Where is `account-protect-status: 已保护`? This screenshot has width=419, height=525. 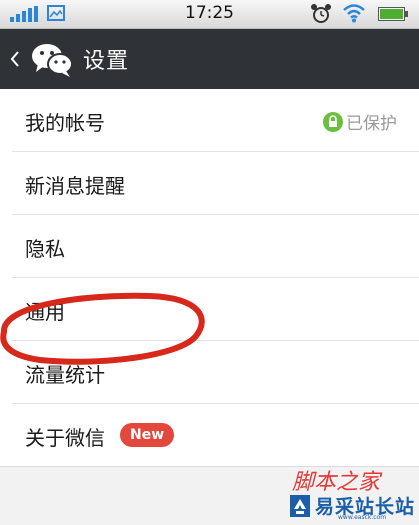
account-protect-status: 已保护 is located at coordinates (360, 121).